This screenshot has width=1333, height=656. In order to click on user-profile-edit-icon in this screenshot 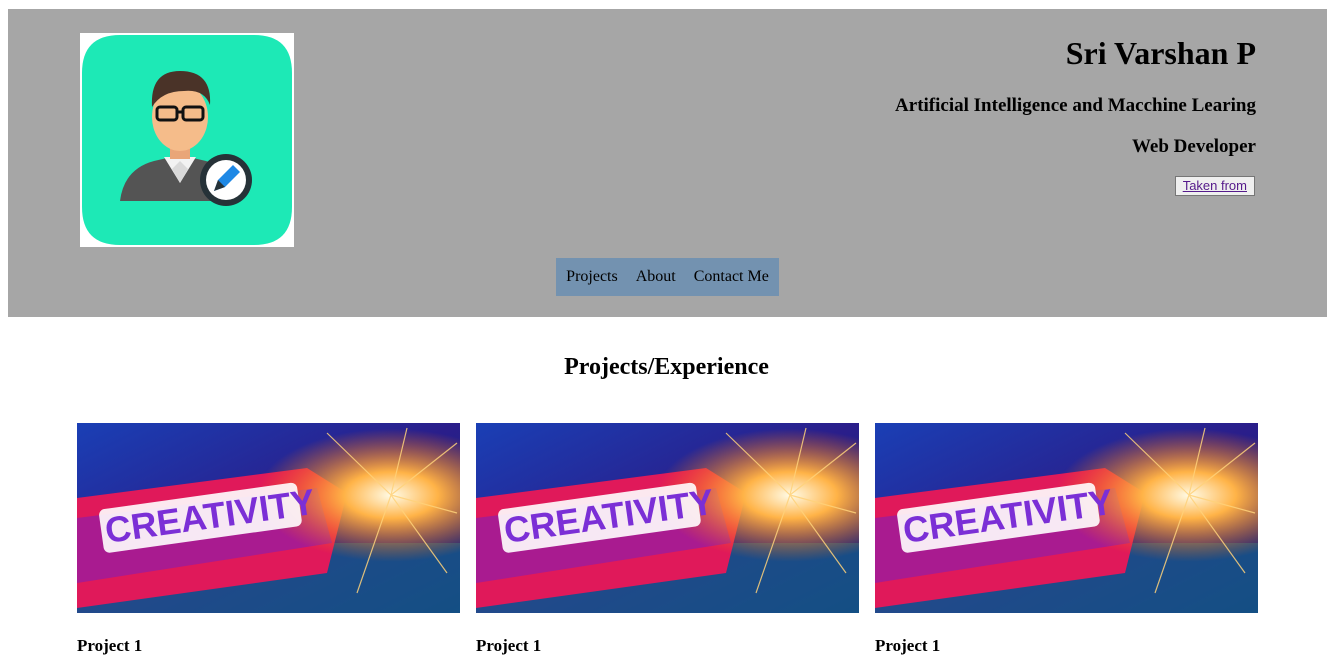, I will do `click(187, 140)`.